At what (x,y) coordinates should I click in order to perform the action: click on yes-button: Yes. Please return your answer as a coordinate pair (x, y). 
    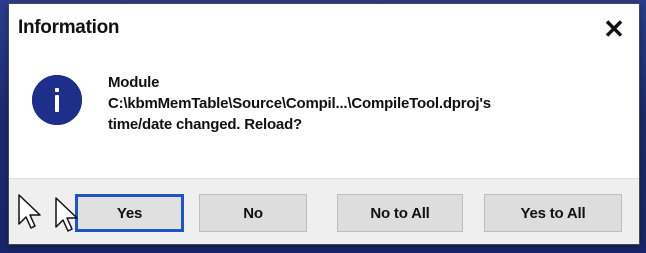
    Looking at the image, I should click on (129, 213).